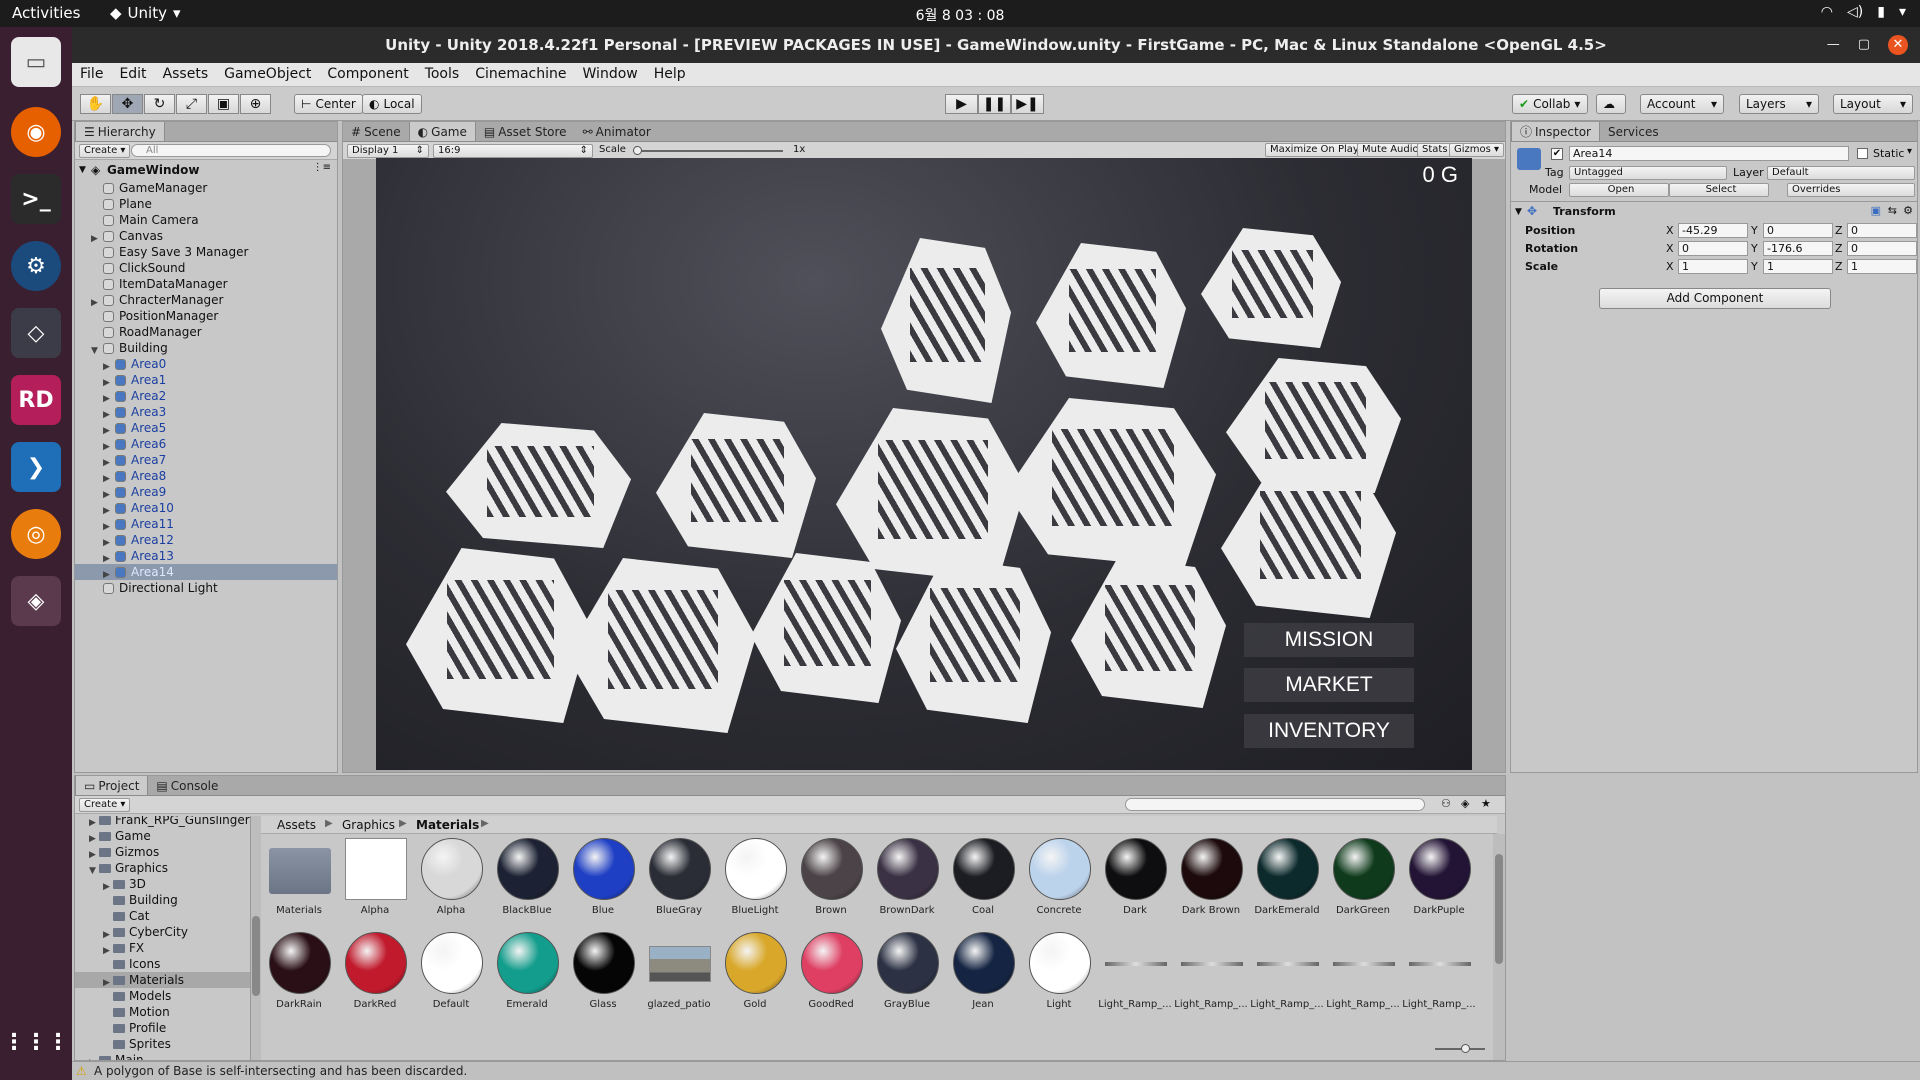 This screenshot has width=1920, height=1080. I want to click on tab-console: ▤ Console, so click(187, 785).